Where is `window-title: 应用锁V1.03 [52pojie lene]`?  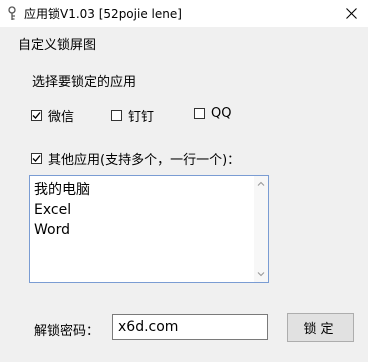 window-title: 应用锁V1.03 [52pojie lene] is located at coordinates (103, 14).